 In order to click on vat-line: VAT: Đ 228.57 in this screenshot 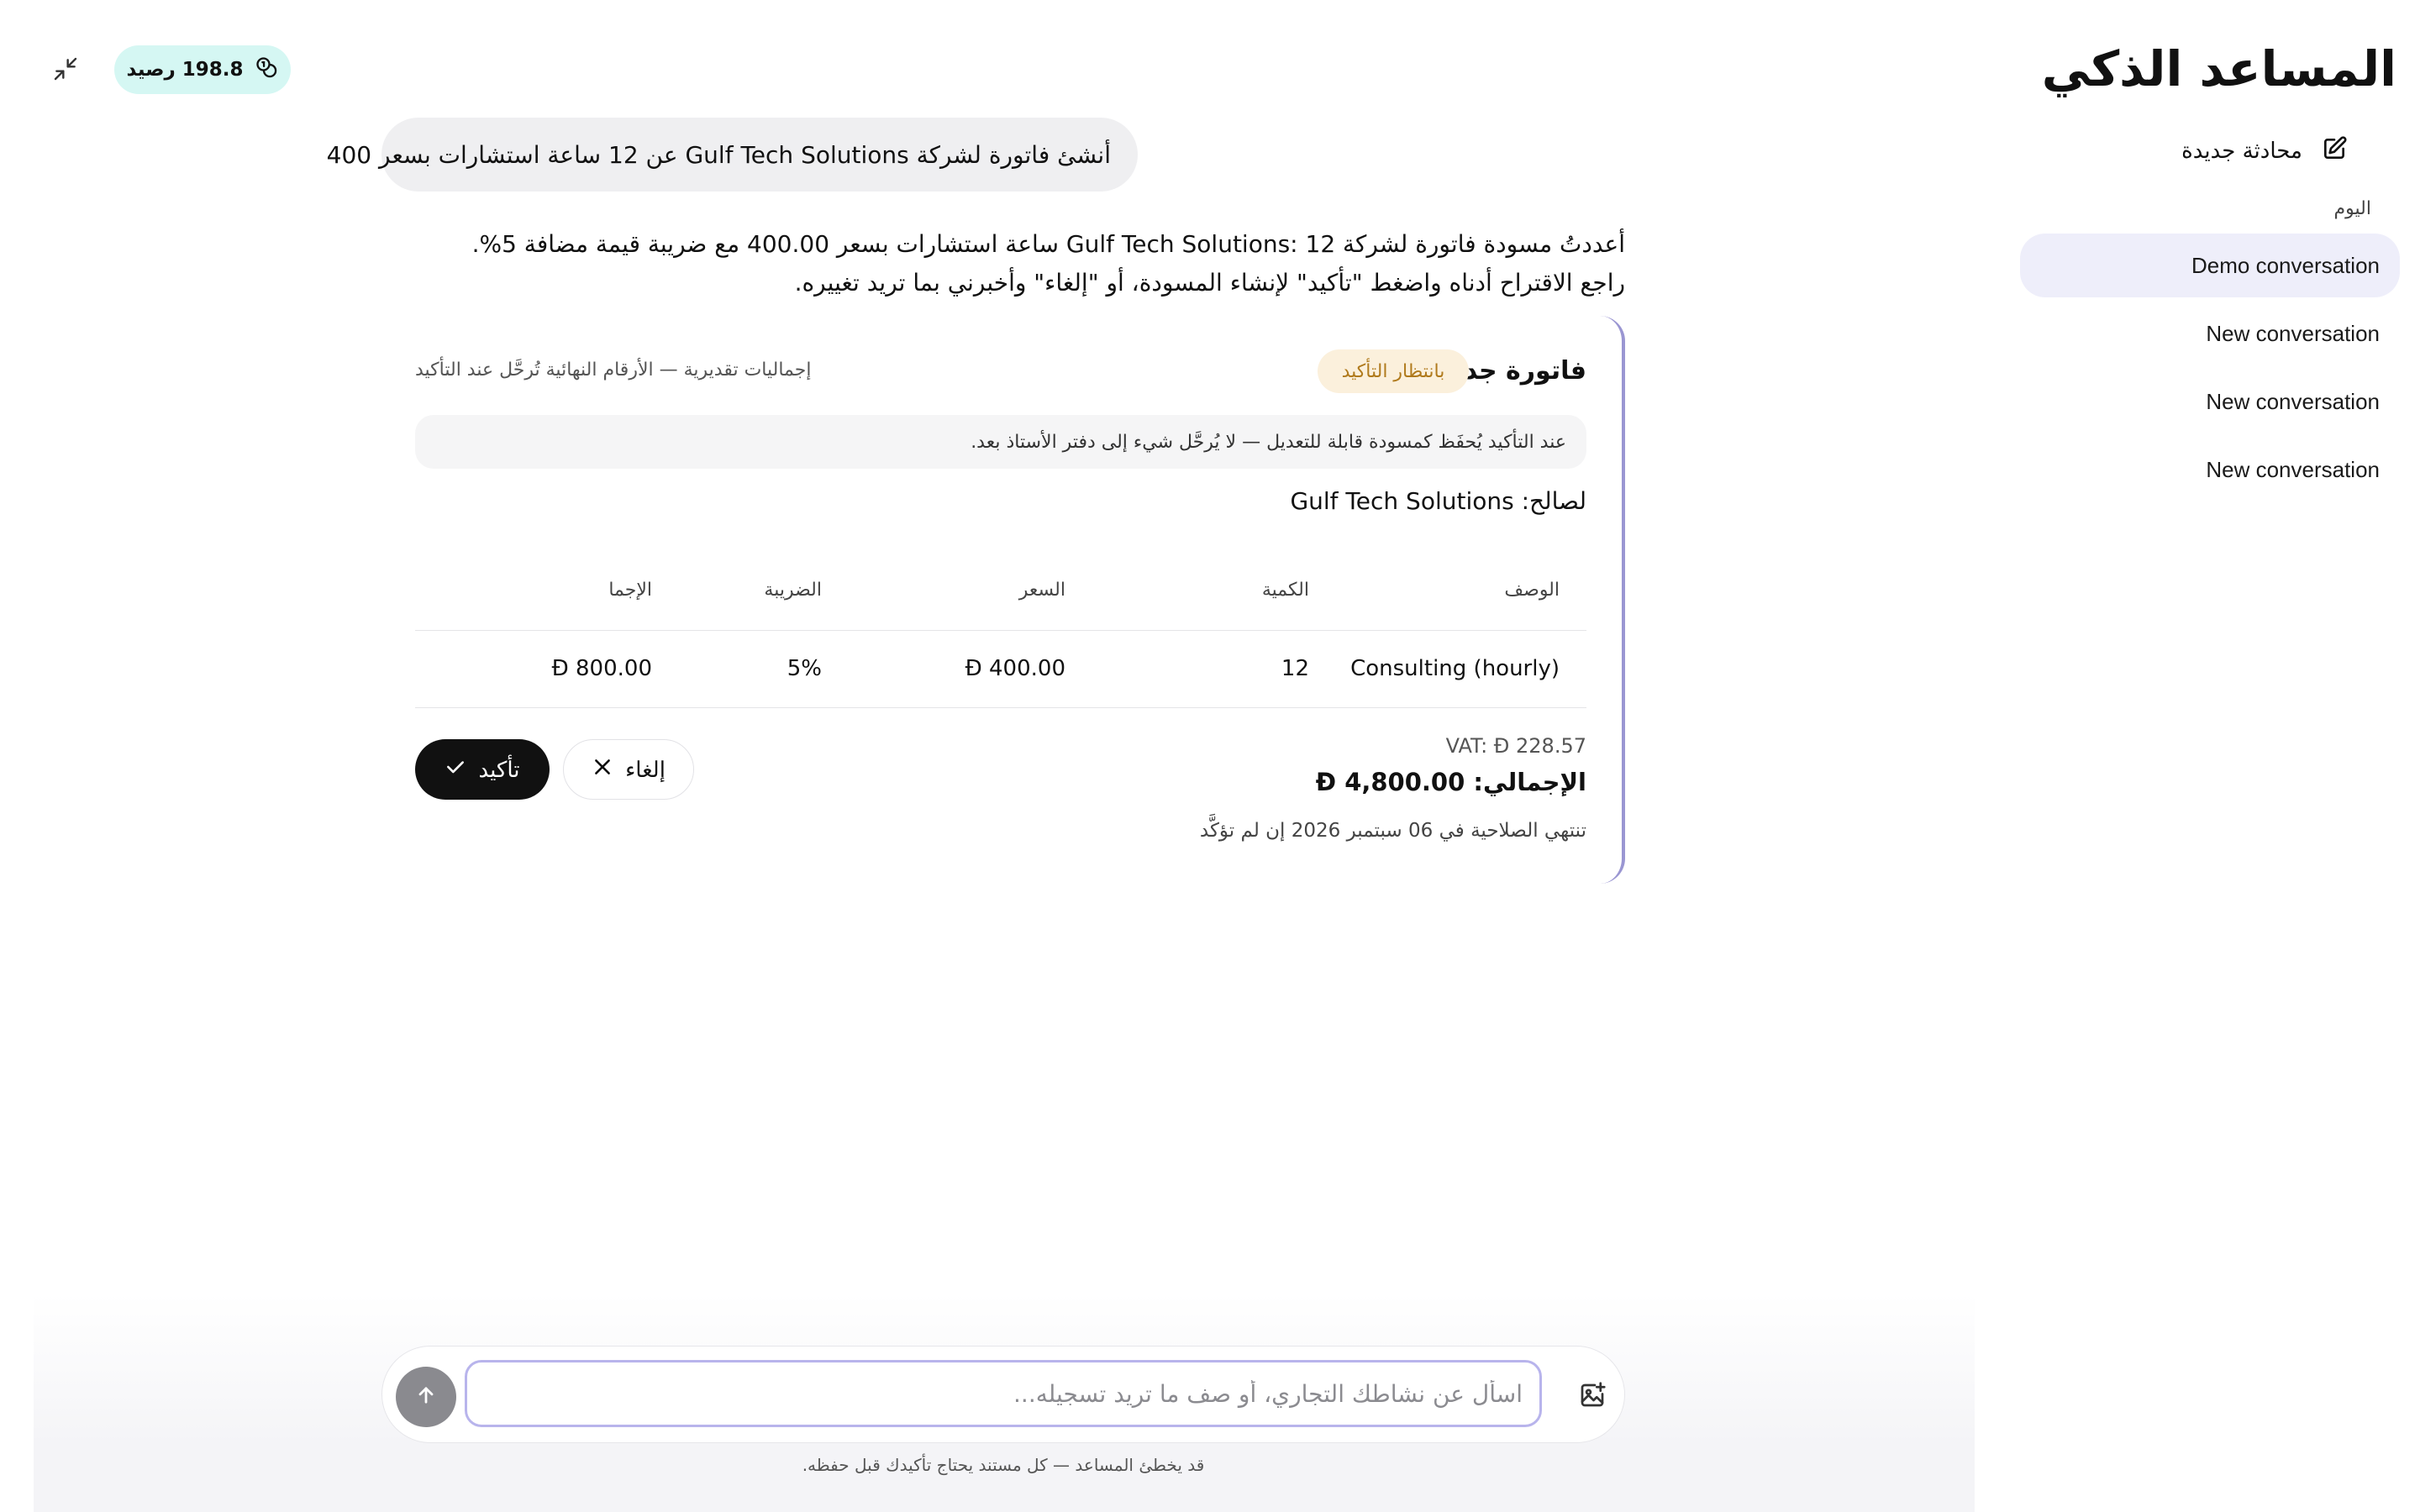, I will do `click(1516, 746)`.